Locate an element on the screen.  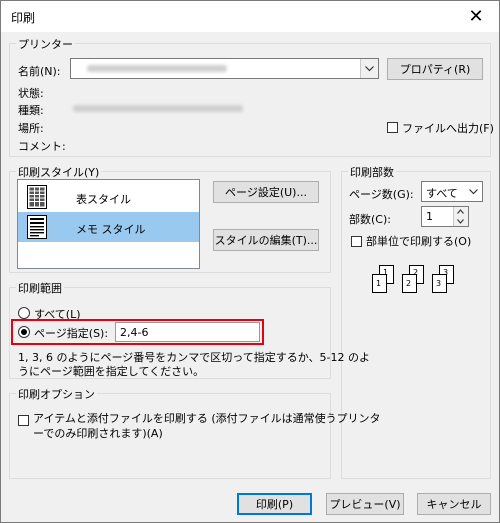
preview-button: プレビュー(V) is located at coordinates (365, 504).